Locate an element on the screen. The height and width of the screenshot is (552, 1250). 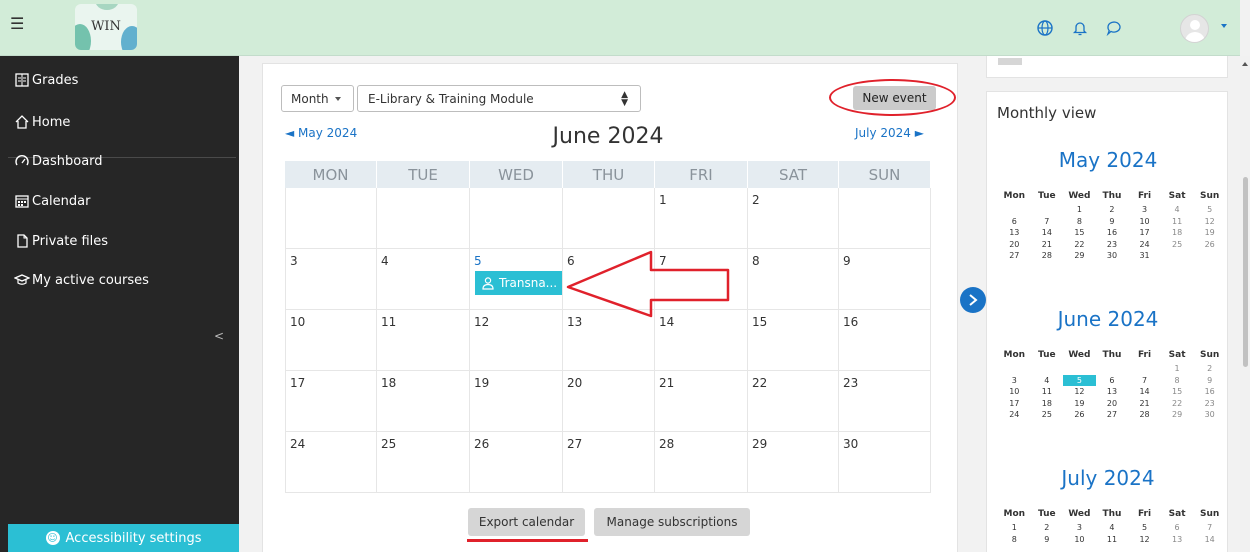
chevron-down-icon is located at coordinates (1224, 26).